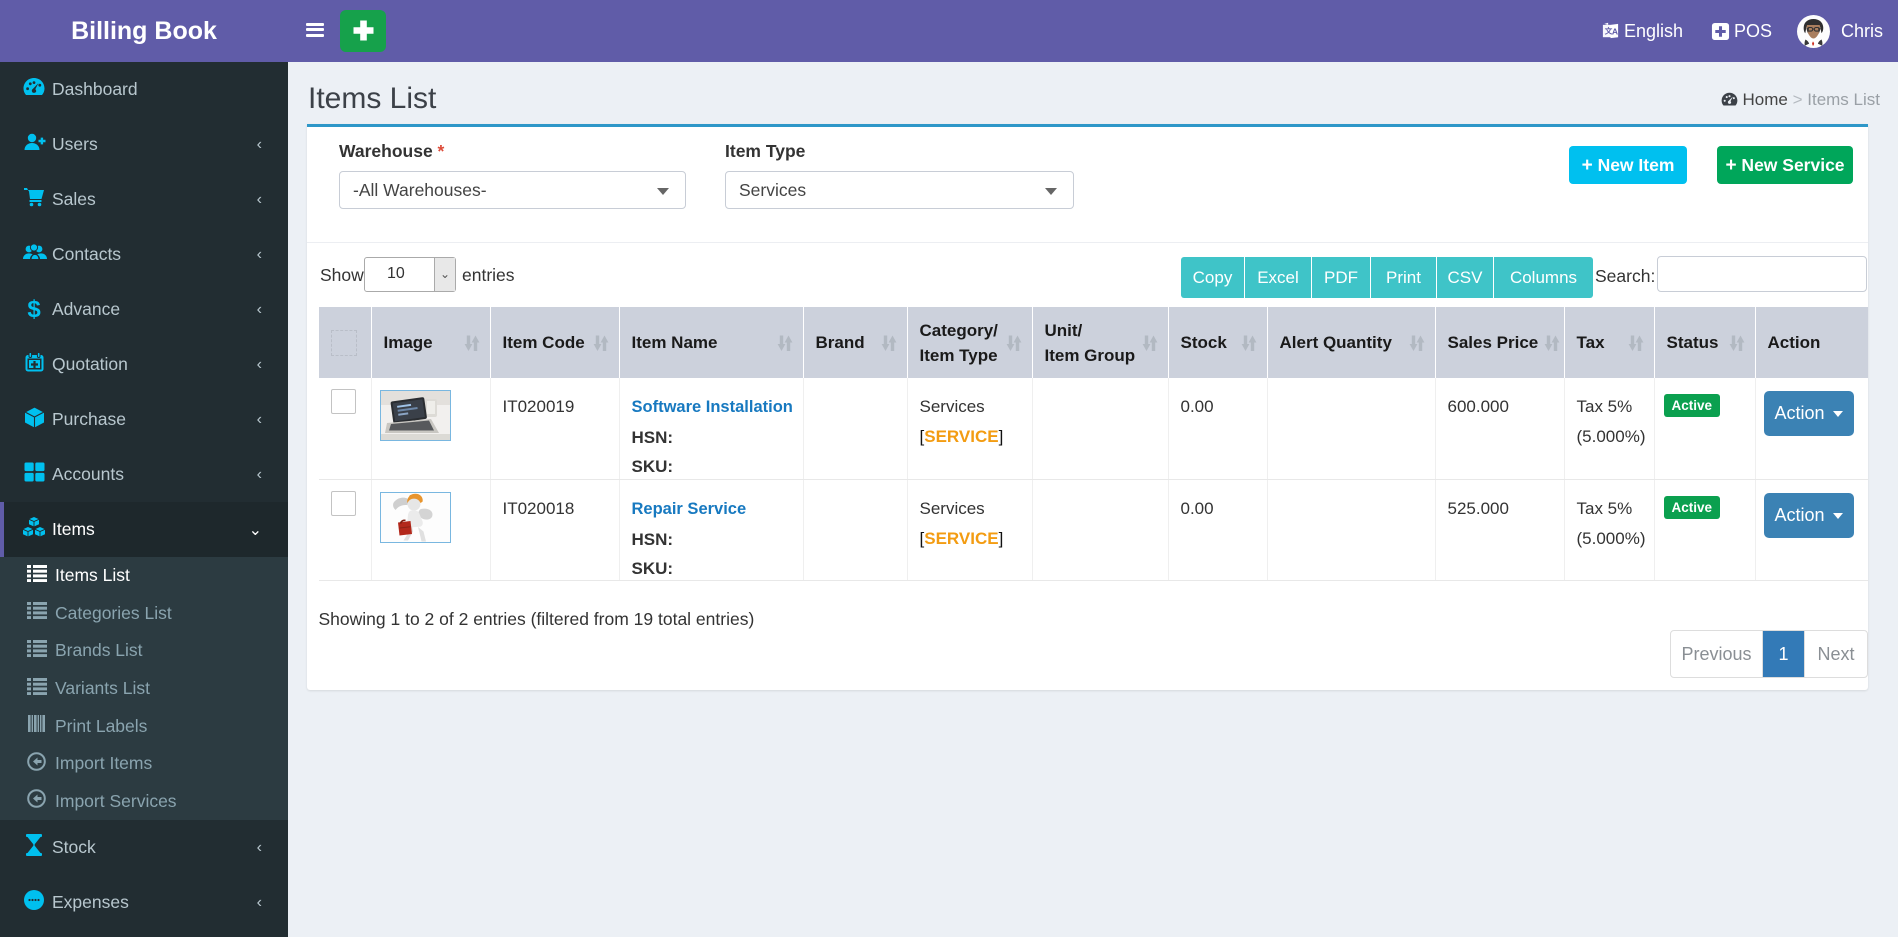 This screenshot has width=1898, height=937. I want to click on svg-text: A, so click(1615, 31).